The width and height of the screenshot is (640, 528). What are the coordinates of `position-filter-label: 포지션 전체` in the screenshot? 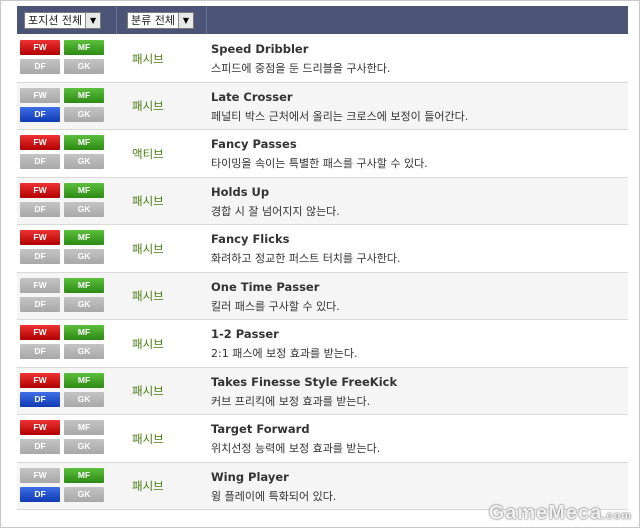 It's located at (55, 20).